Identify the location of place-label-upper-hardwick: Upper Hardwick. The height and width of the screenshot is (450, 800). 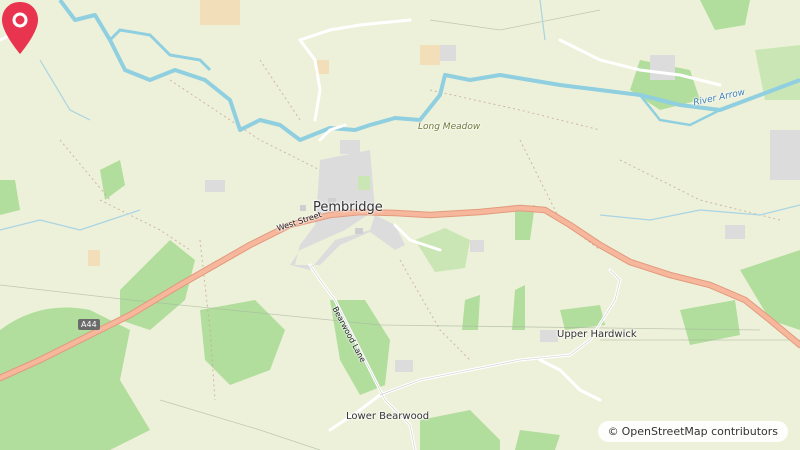
(597, 334).